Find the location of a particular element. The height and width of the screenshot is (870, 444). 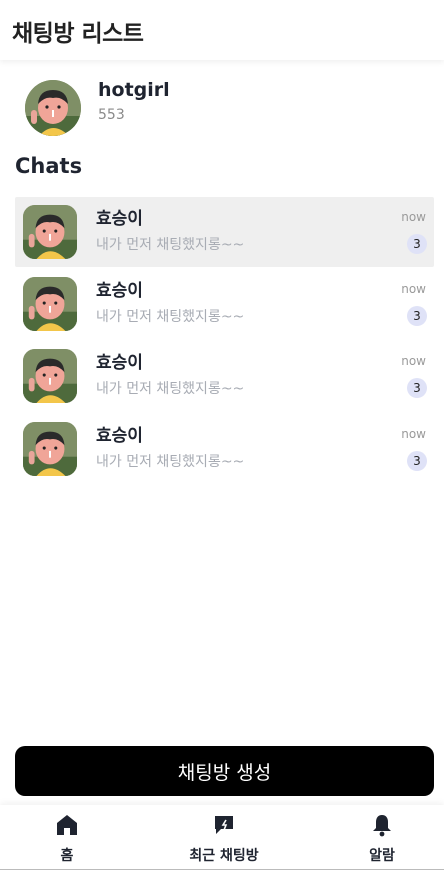

profile-avatar is located at coordinates (53, 108).